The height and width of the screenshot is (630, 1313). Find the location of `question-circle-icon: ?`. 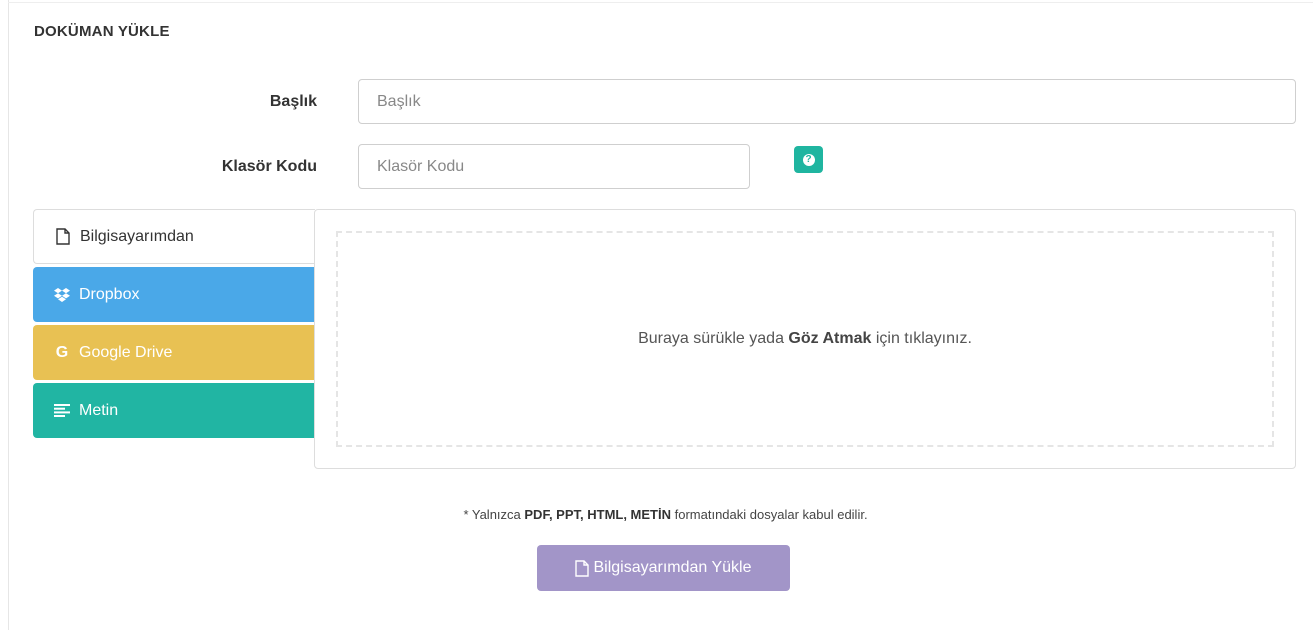

question-circle-icon: ? is located at coordinates (808, 159).